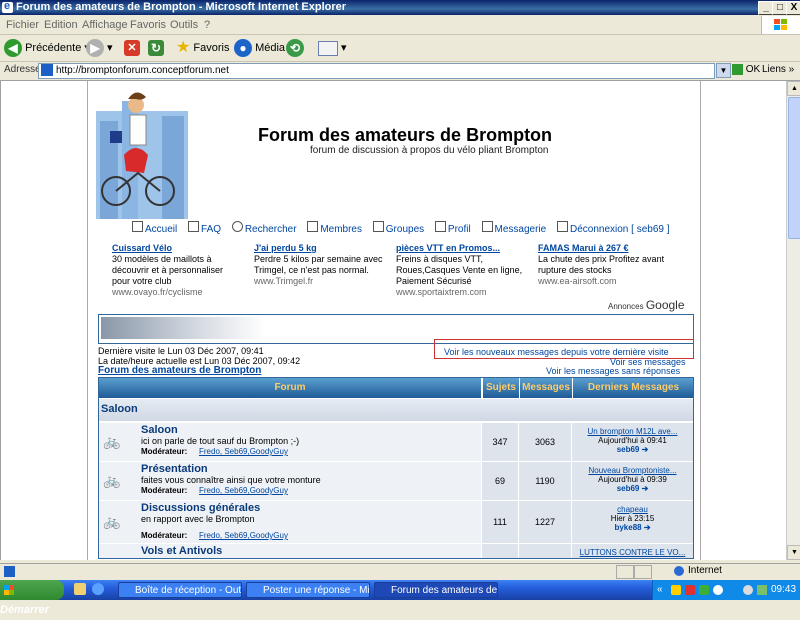 Image resolution: width=800 pixels, height=620 pixels. What do you see at coordinates (793, 552) in the screenshot?
I see `scroll-down-icon: ▼` at bounding box center [793, 552].